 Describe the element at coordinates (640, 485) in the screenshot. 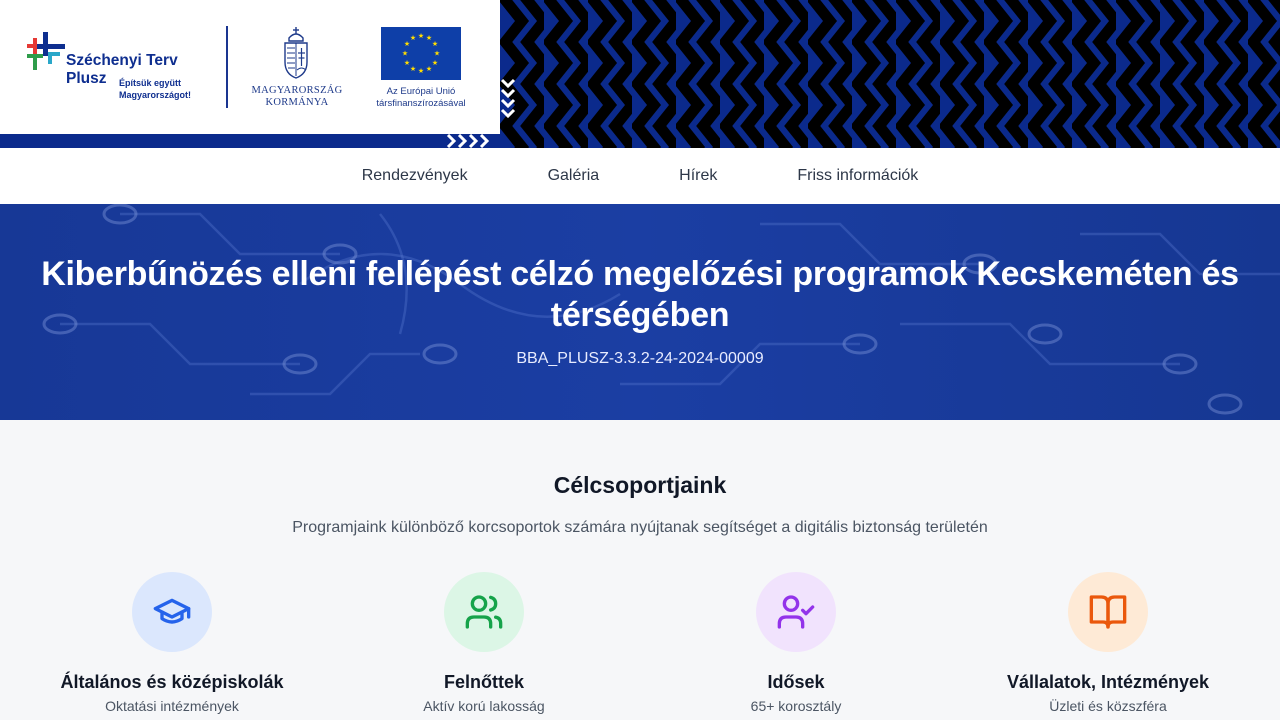

I see `target-groups-title: Célcsoportjaink` at that location.